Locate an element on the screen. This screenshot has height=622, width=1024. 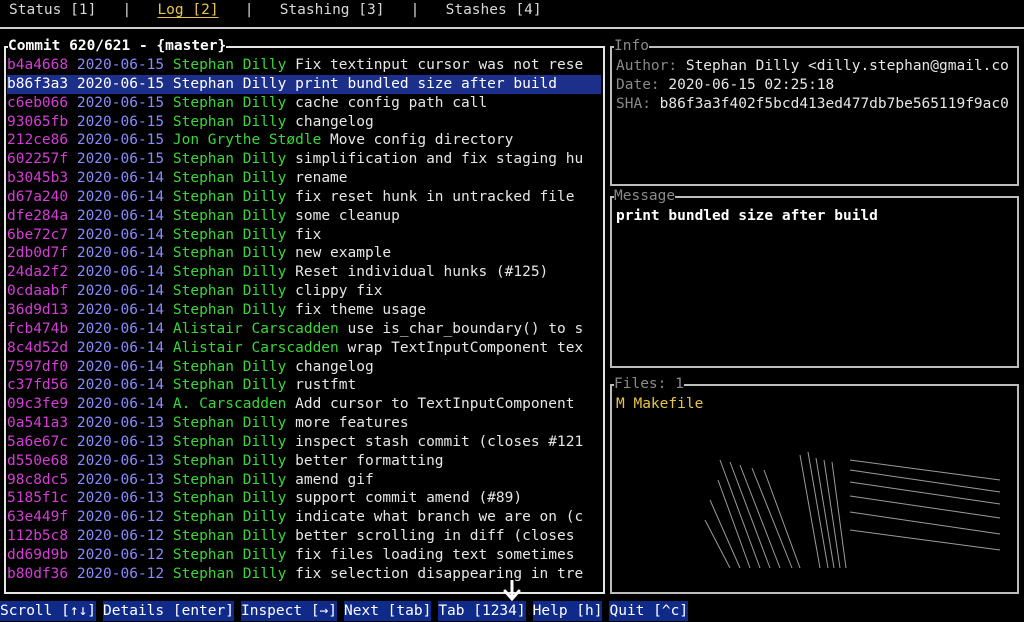
date-value: 2020-06-15 02:25:18 is located at coordinates (751, 85).